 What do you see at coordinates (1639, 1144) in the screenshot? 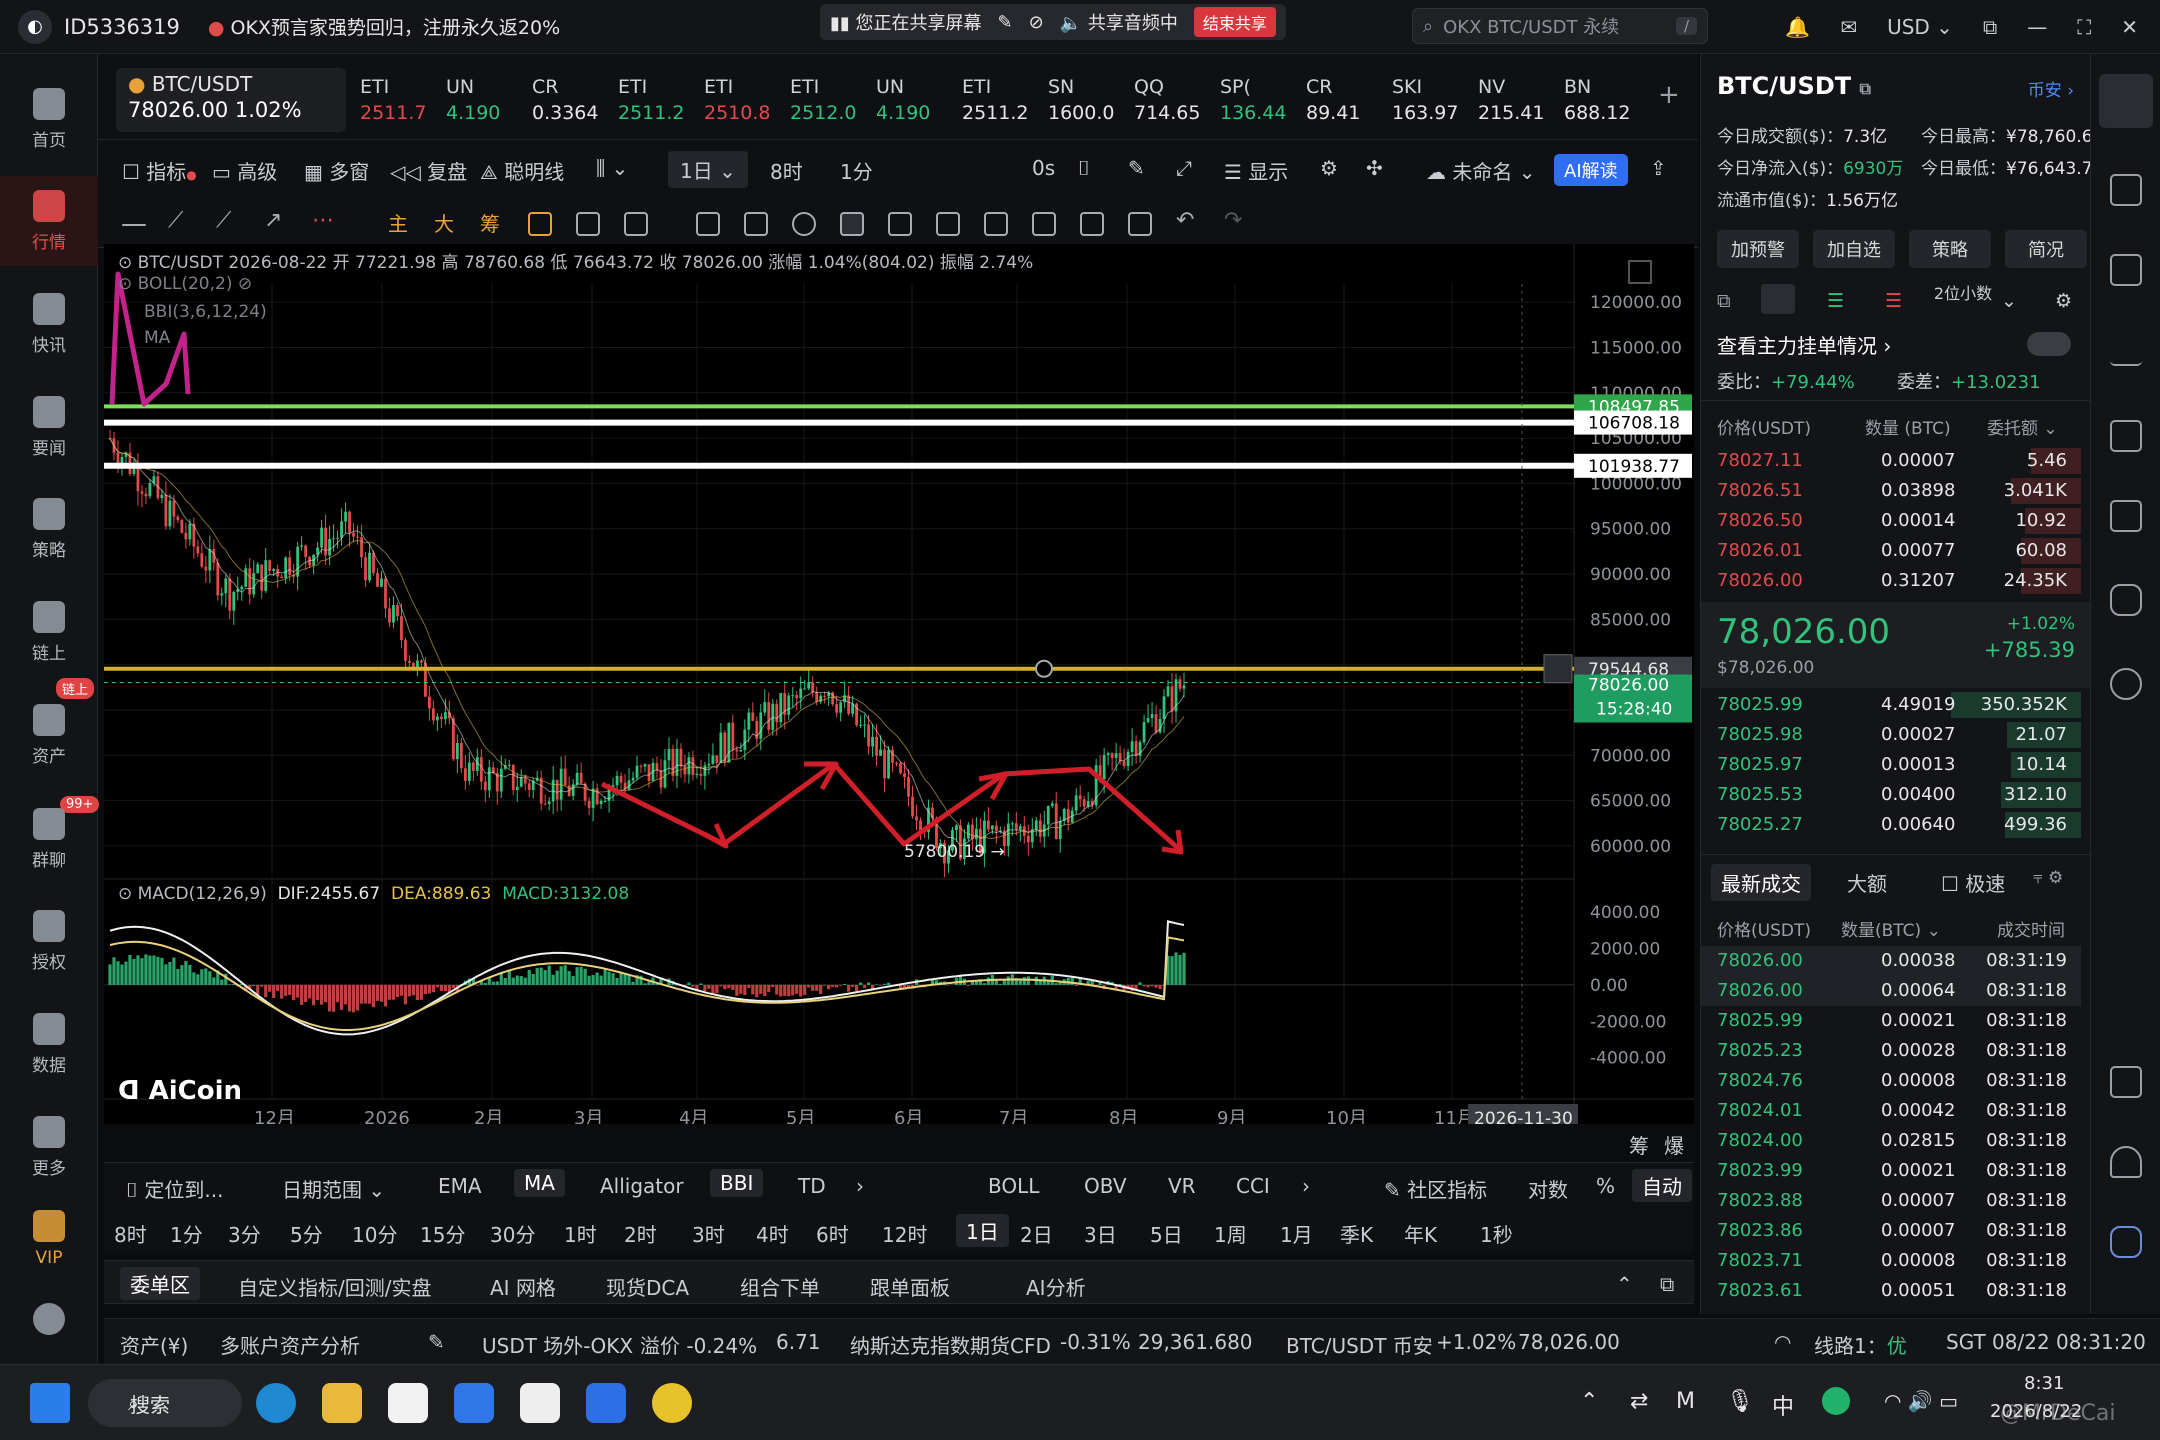
I see `chip-dist-label: 筹` at bounding box center [1639, 1144].